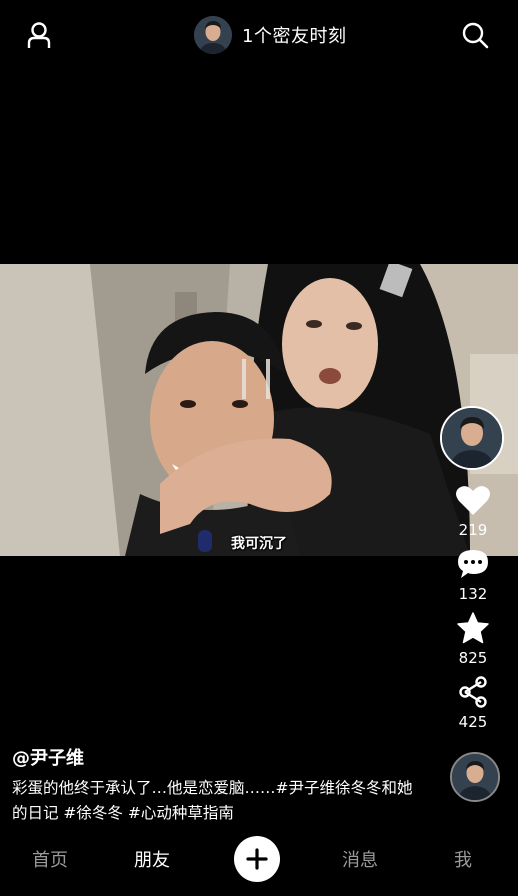  I want to click on nav-friends: 朋友, so click(152, 859).